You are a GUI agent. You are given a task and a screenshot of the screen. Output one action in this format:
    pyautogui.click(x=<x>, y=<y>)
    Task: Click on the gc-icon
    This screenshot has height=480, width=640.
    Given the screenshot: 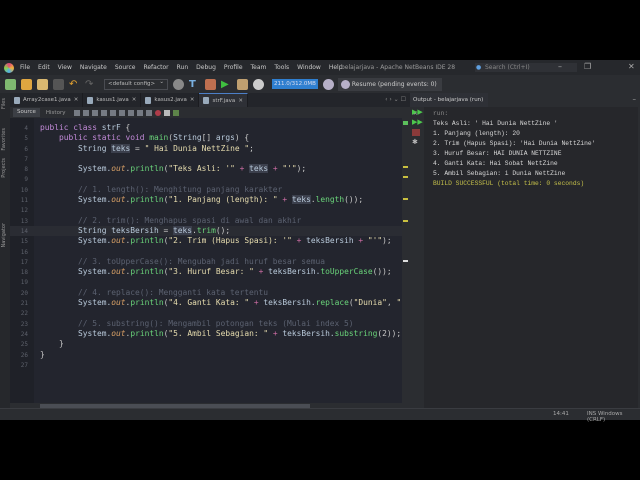 What is the action you would take?
    pyautogui.click(x=328, y=84)
    